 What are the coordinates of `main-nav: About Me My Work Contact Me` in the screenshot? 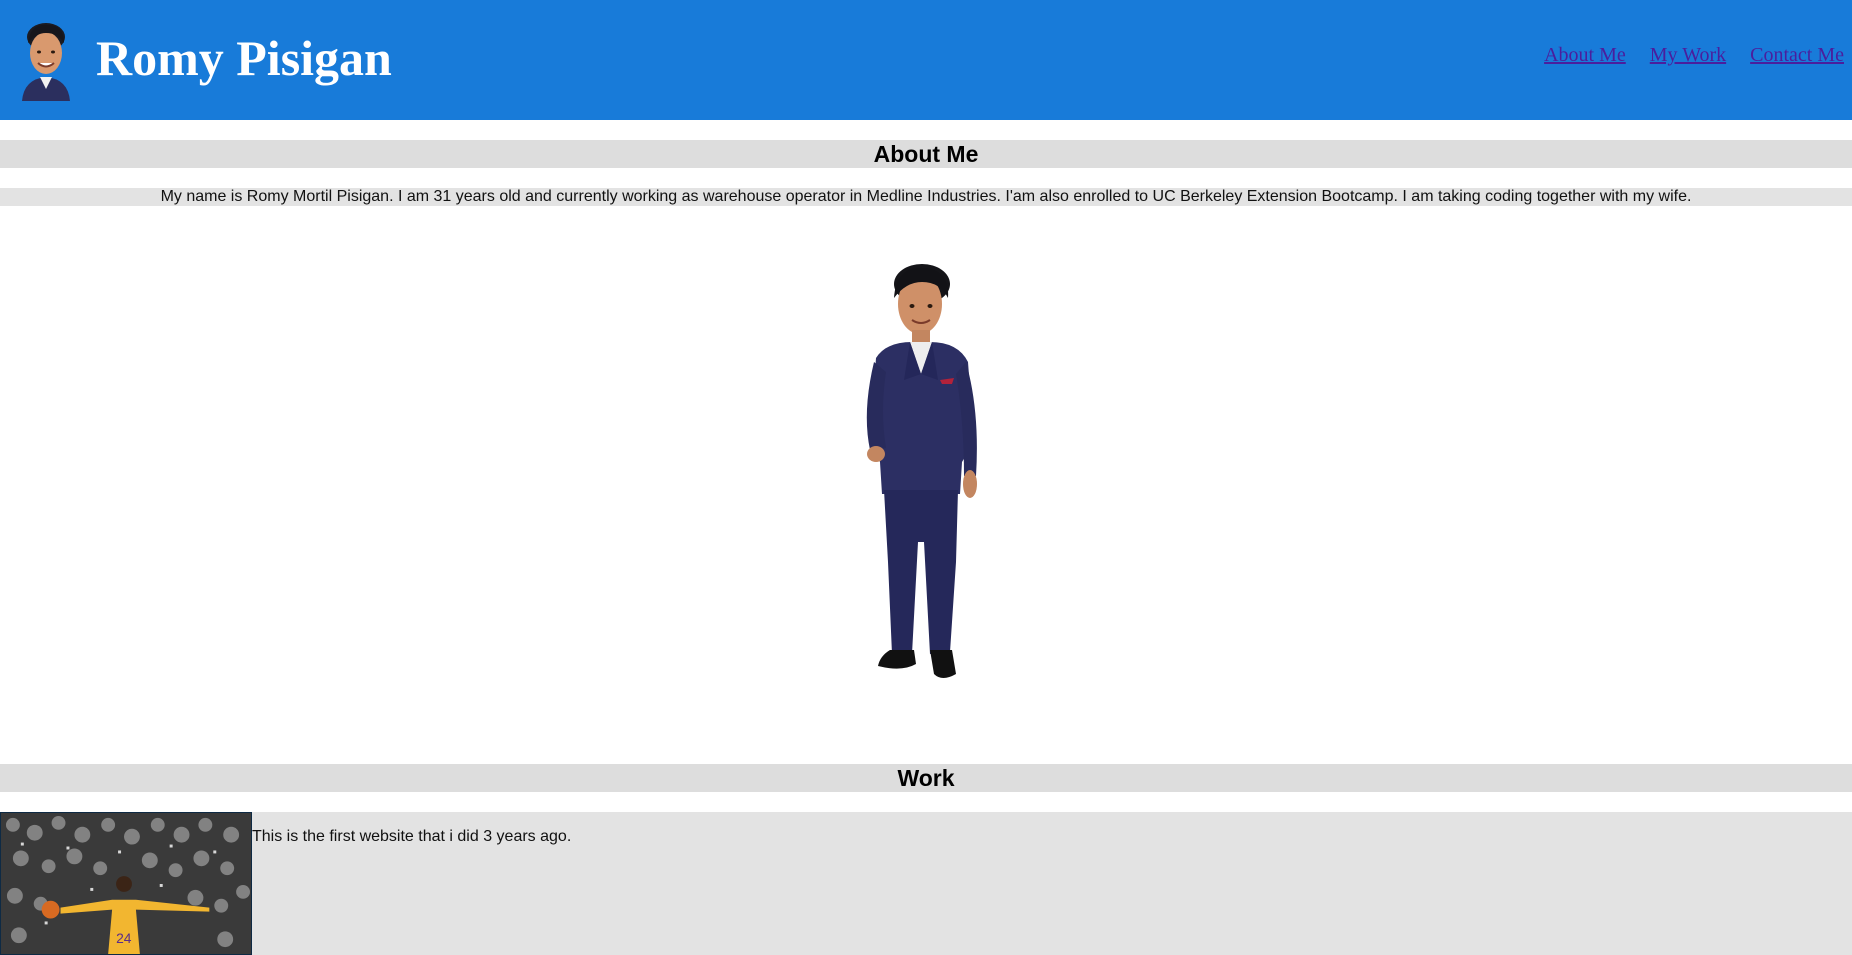 It's located at (1694, 55).